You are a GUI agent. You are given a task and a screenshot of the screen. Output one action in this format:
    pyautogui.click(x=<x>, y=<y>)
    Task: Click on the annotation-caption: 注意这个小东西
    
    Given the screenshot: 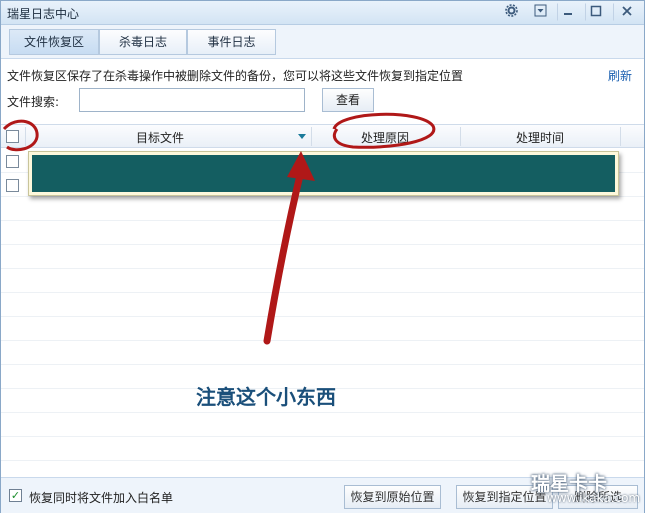 What is the action you would take?
    pyautogui.click(x=266, y=397)
    